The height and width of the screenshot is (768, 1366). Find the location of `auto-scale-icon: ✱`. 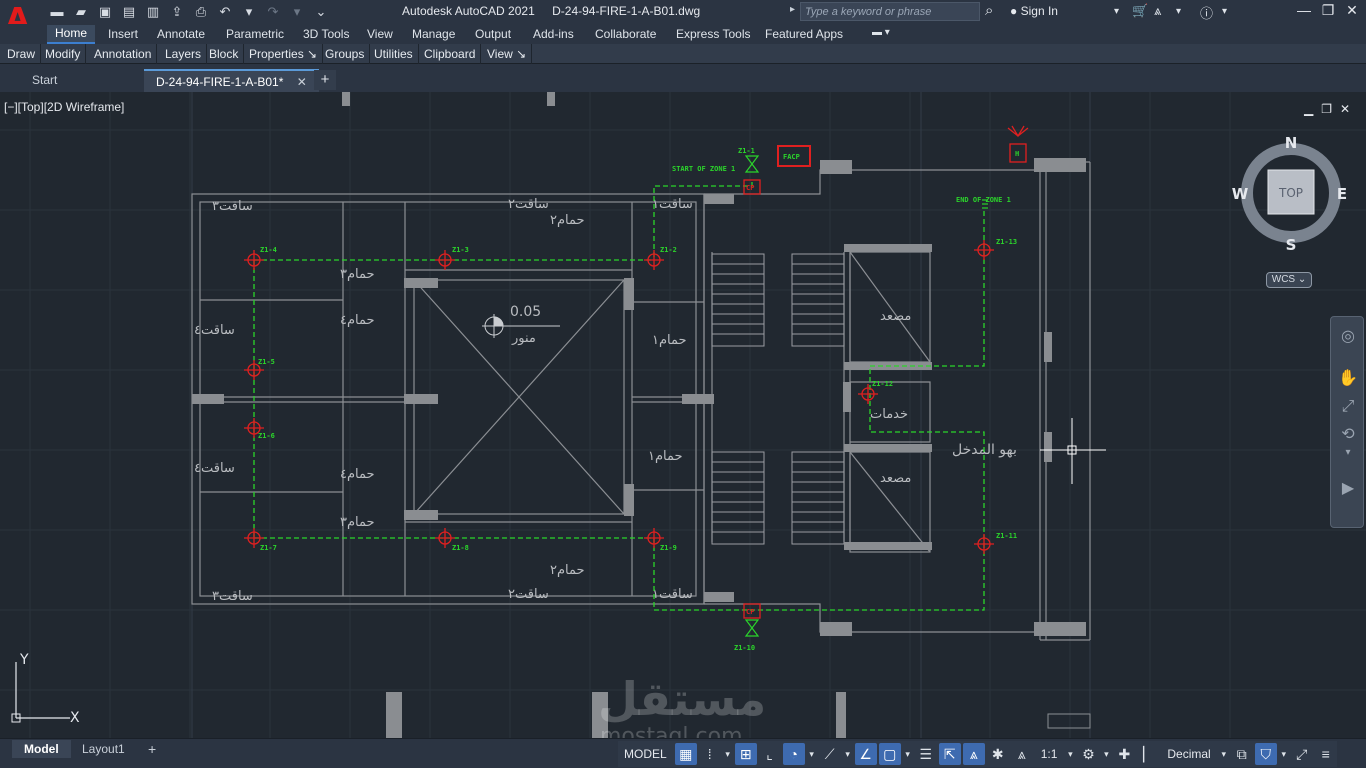

auto-scale-icon: ✱ is located at coordinates (998, 754).